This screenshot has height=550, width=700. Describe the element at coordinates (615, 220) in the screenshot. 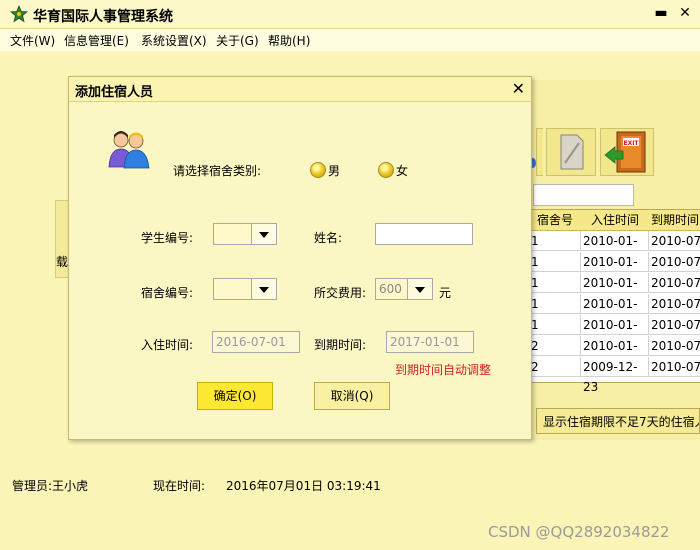

I see `table-header-checkin: 入住时间` at that location.